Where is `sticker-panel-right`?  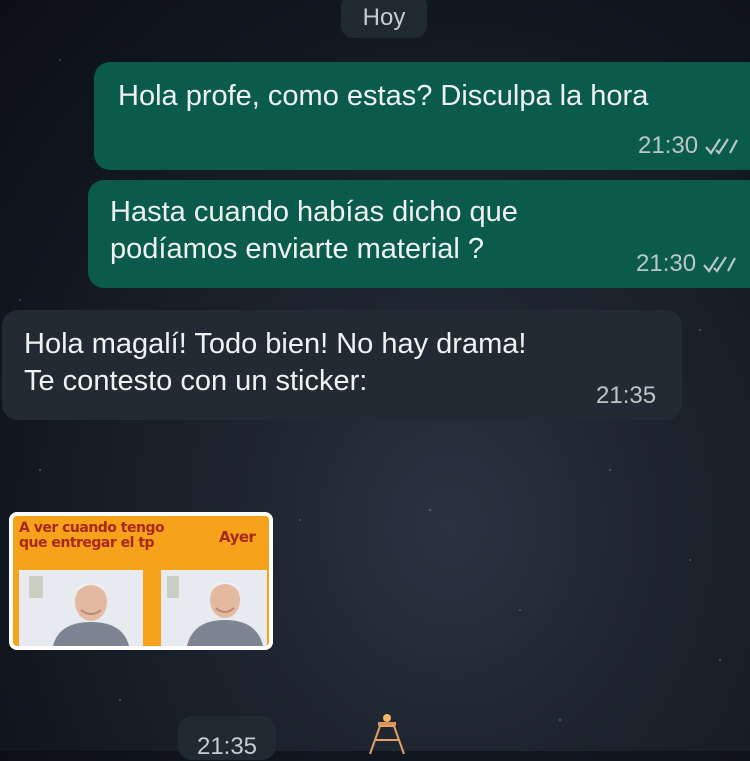
sticker-panel-right is located at coordinates (214, 608).